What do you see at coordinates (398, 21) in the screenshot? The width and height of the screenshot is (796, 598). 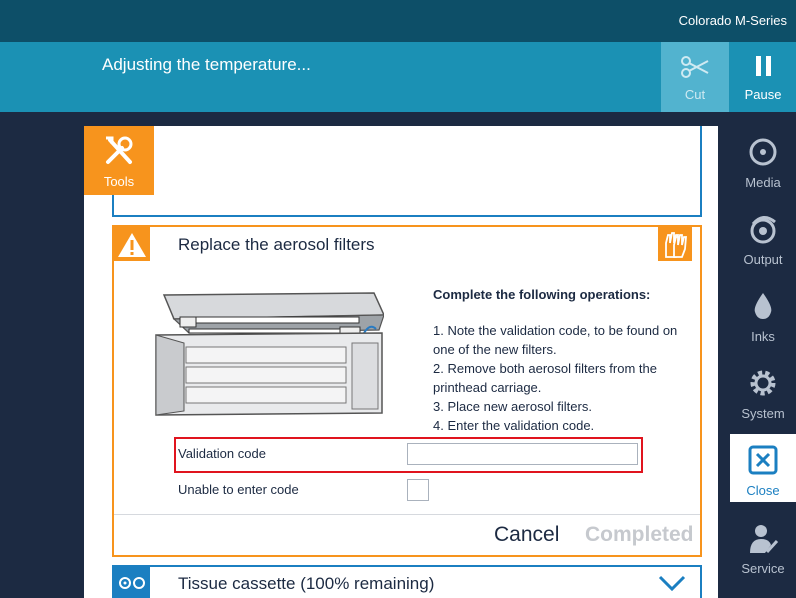 I see `top-bar: Colorado M-Series` at bounding box center [398, 21].